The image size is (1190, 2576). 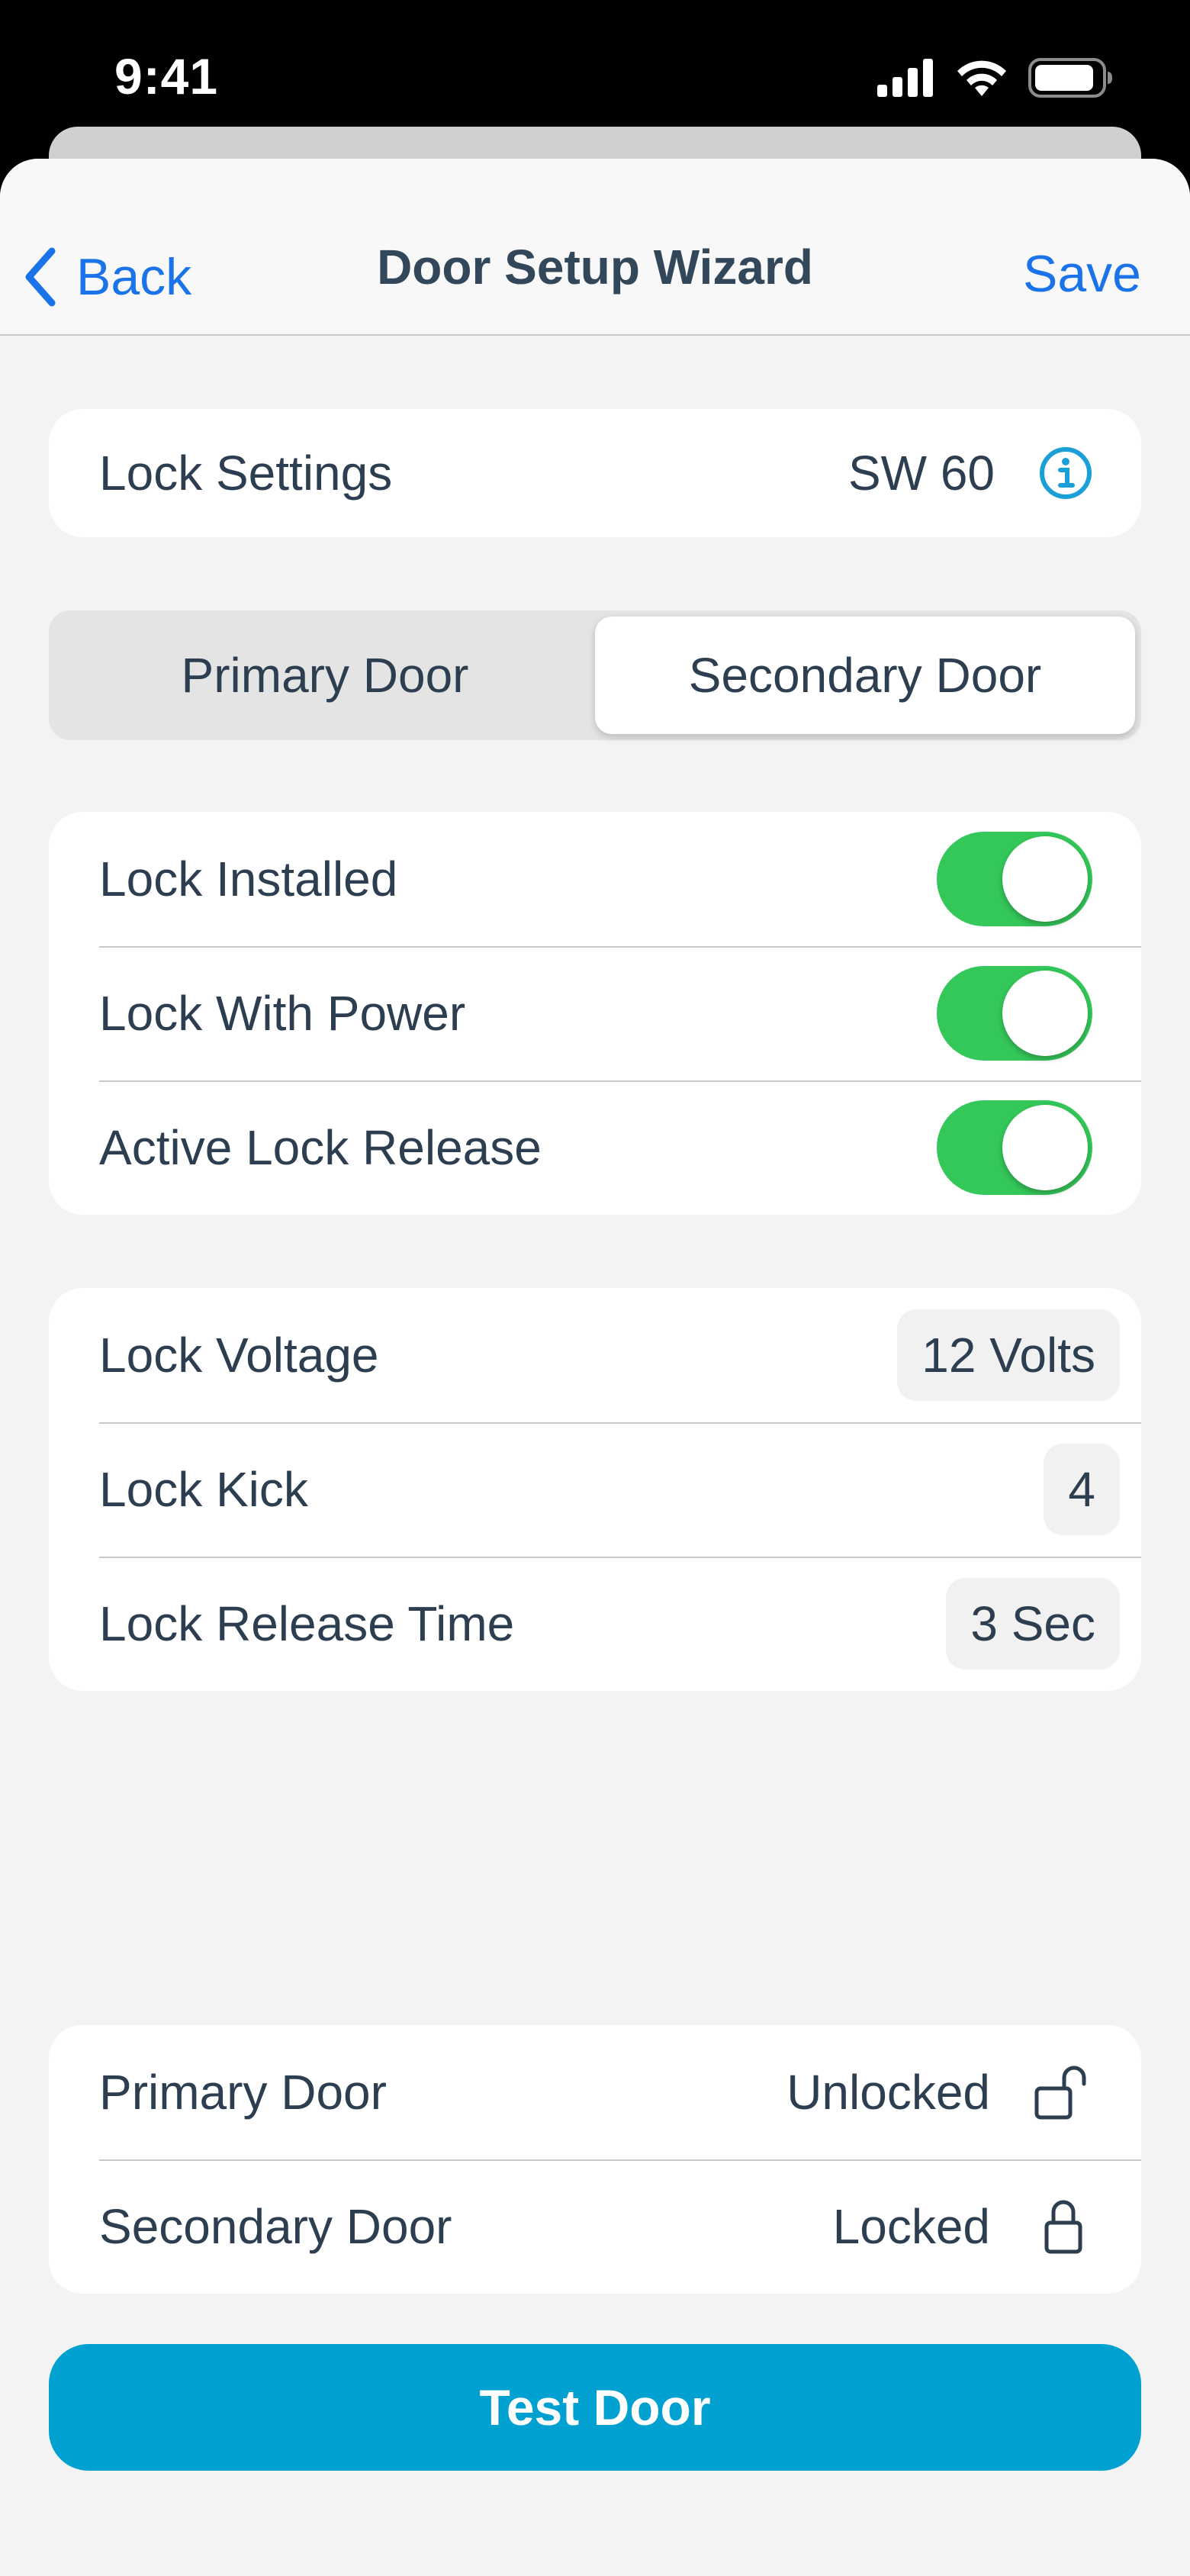 I want to click on info-icon, so click(x=1065, y=473).